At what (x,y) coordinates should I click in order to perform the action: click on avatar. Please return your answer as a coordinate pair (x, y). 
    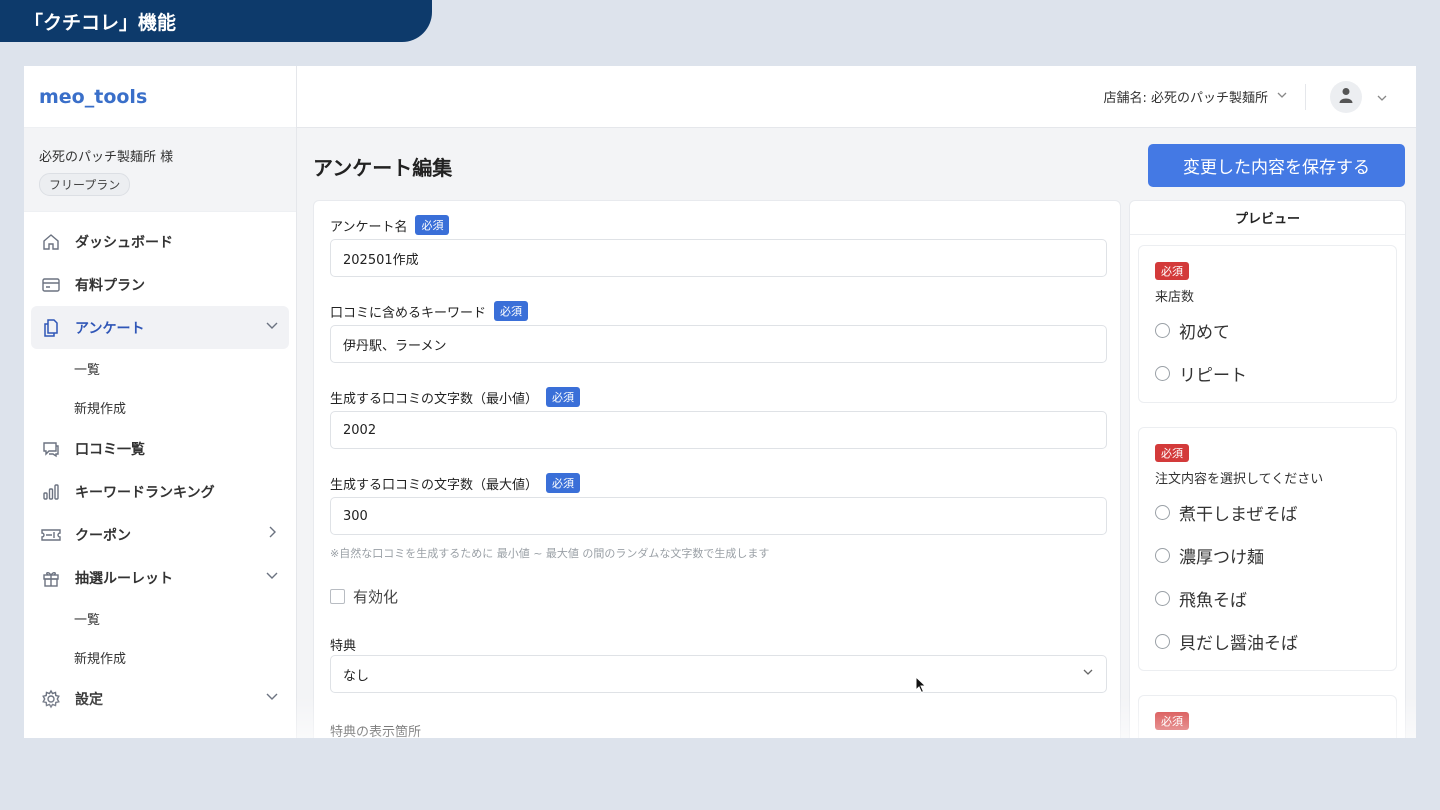
    Looking at the image, I should click on (1346, 97).